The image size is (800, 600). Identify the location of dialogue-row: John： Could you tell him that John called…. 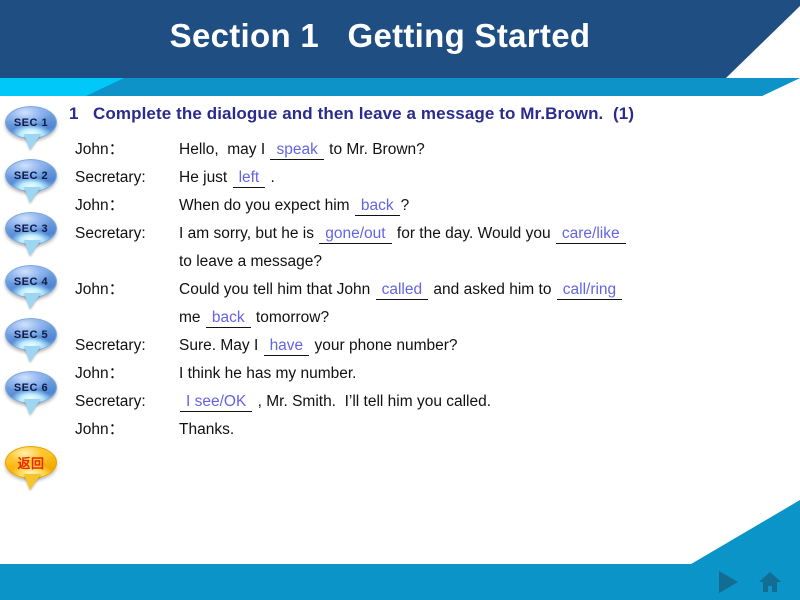
(437, 290).